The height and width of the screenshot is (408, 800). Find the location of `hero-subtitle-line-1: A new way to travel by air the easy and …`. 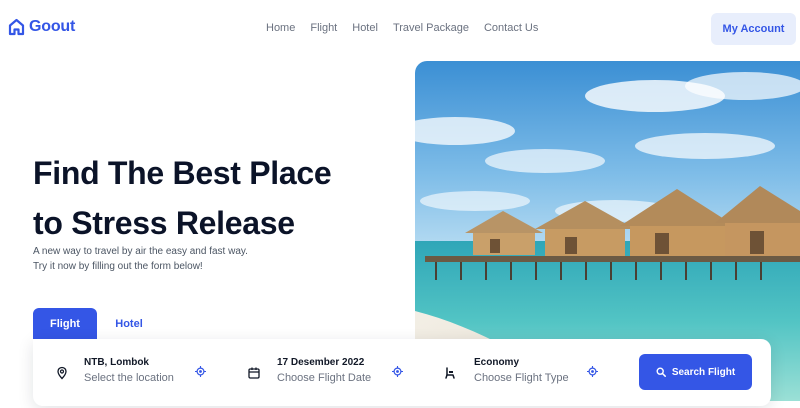

hero-subtitle-line-1: A new way to travel by air the easy and … is located at coordinates (140, 251).